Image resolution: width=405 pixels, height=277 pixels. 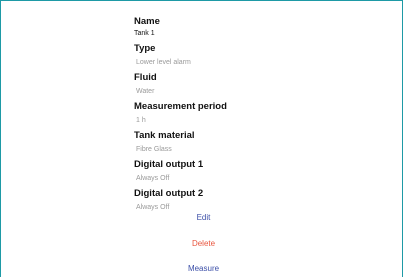 What do you see at coordinates (203, 218) in the screenshot?
I see `edit-button: Edit` at bounding box center [203, 218].